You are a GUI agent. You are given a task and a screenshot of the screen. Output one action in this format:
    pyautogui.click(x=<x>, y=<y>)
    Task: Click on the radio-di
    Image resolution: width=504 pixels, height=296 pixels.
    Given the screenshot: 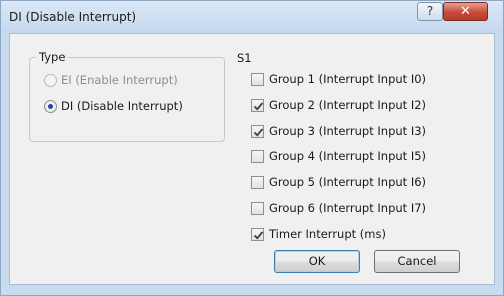 What is the action you would take?
    pyautogui.click(x=50, y=106)
    